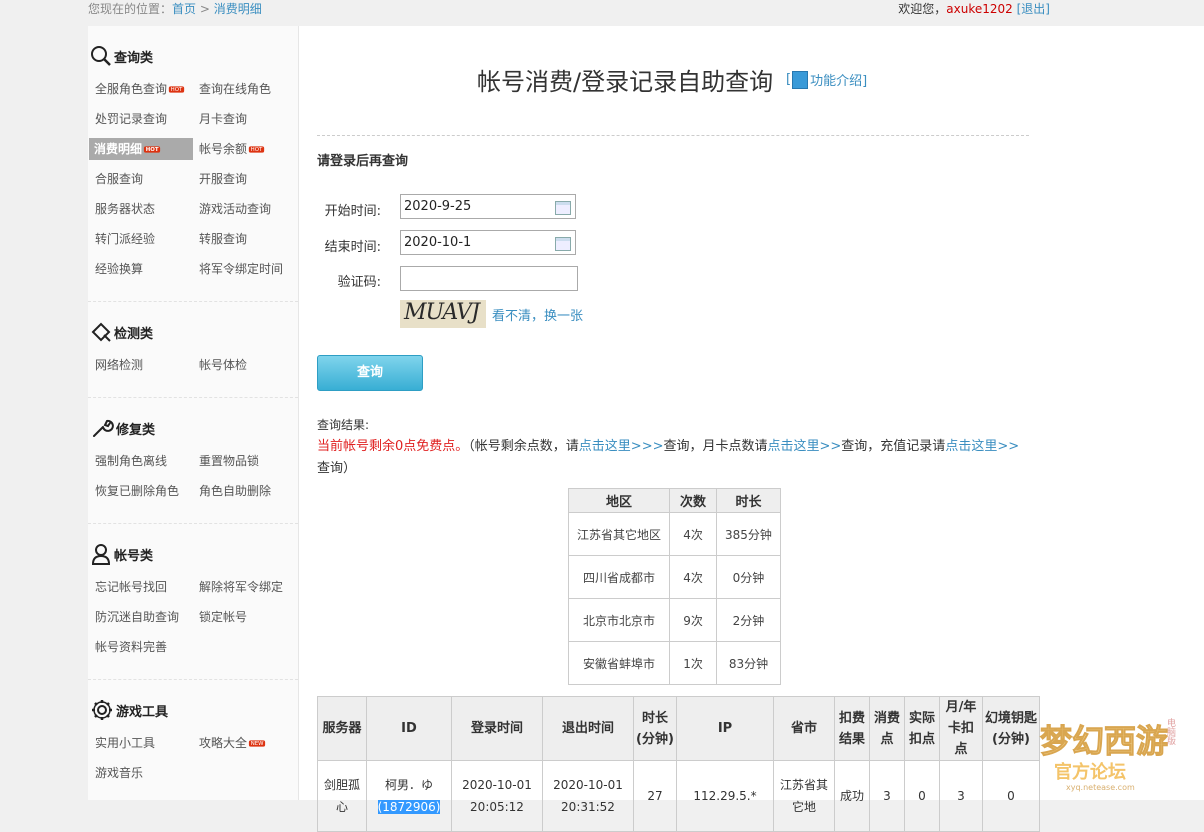  Describe the element at coordinates (359, 282) in the screenshot. I see `captcha-label: 验证码:` at that location.